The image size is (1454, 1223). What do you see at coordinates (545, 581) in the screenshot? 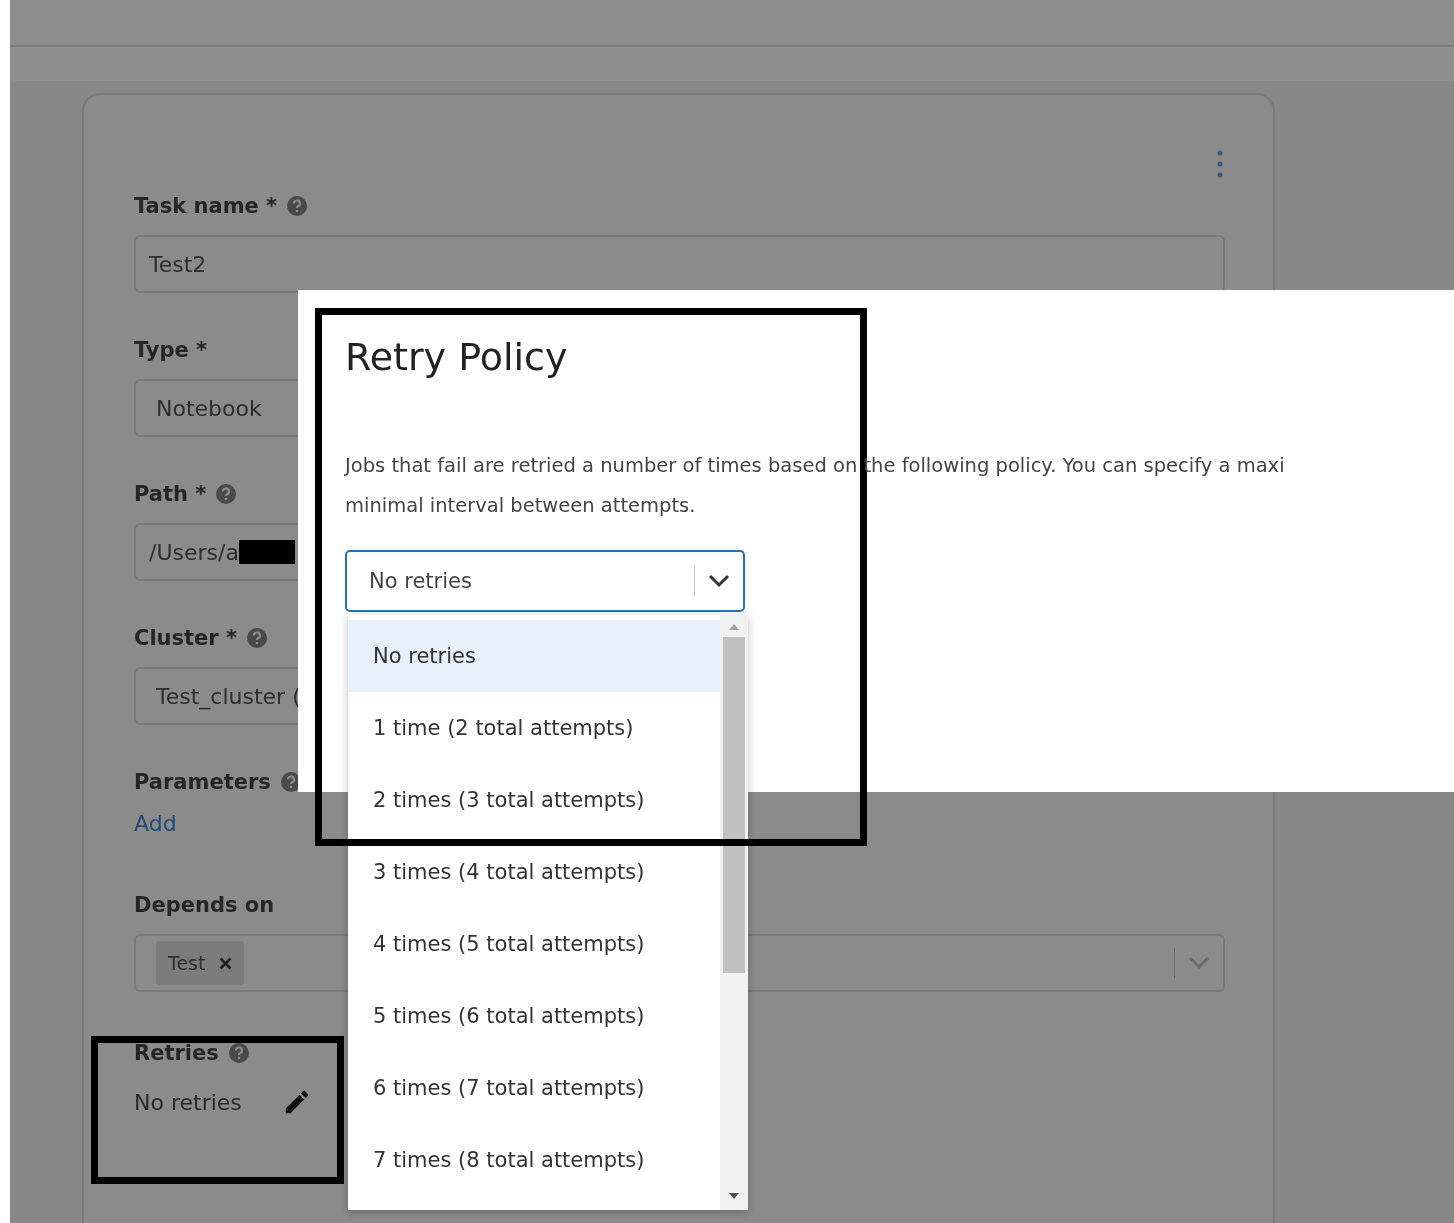
I see `retry-select: No retries` at bounding box center [545, 581].